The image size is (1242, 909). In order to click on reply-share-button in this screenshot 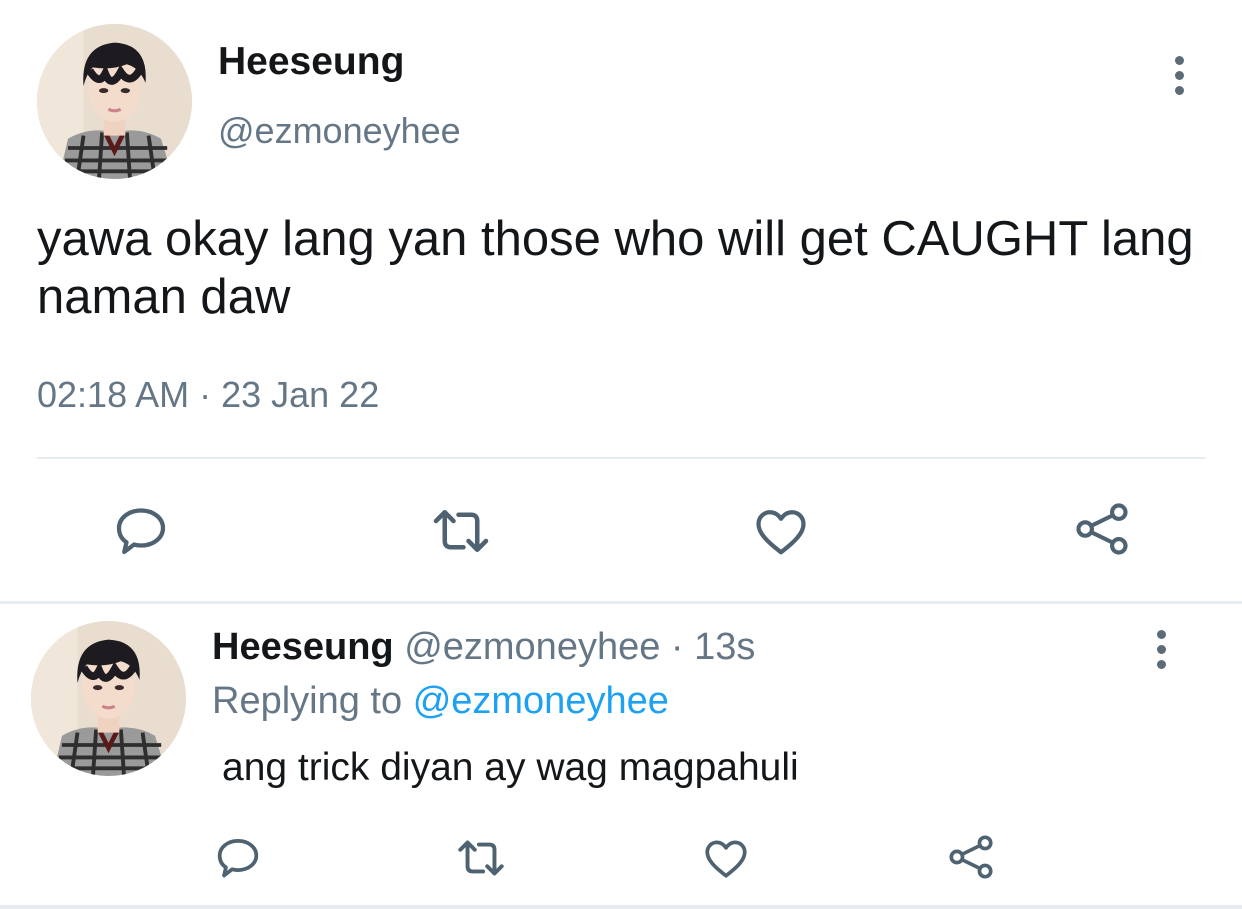, I will do `click(971, 857)`.